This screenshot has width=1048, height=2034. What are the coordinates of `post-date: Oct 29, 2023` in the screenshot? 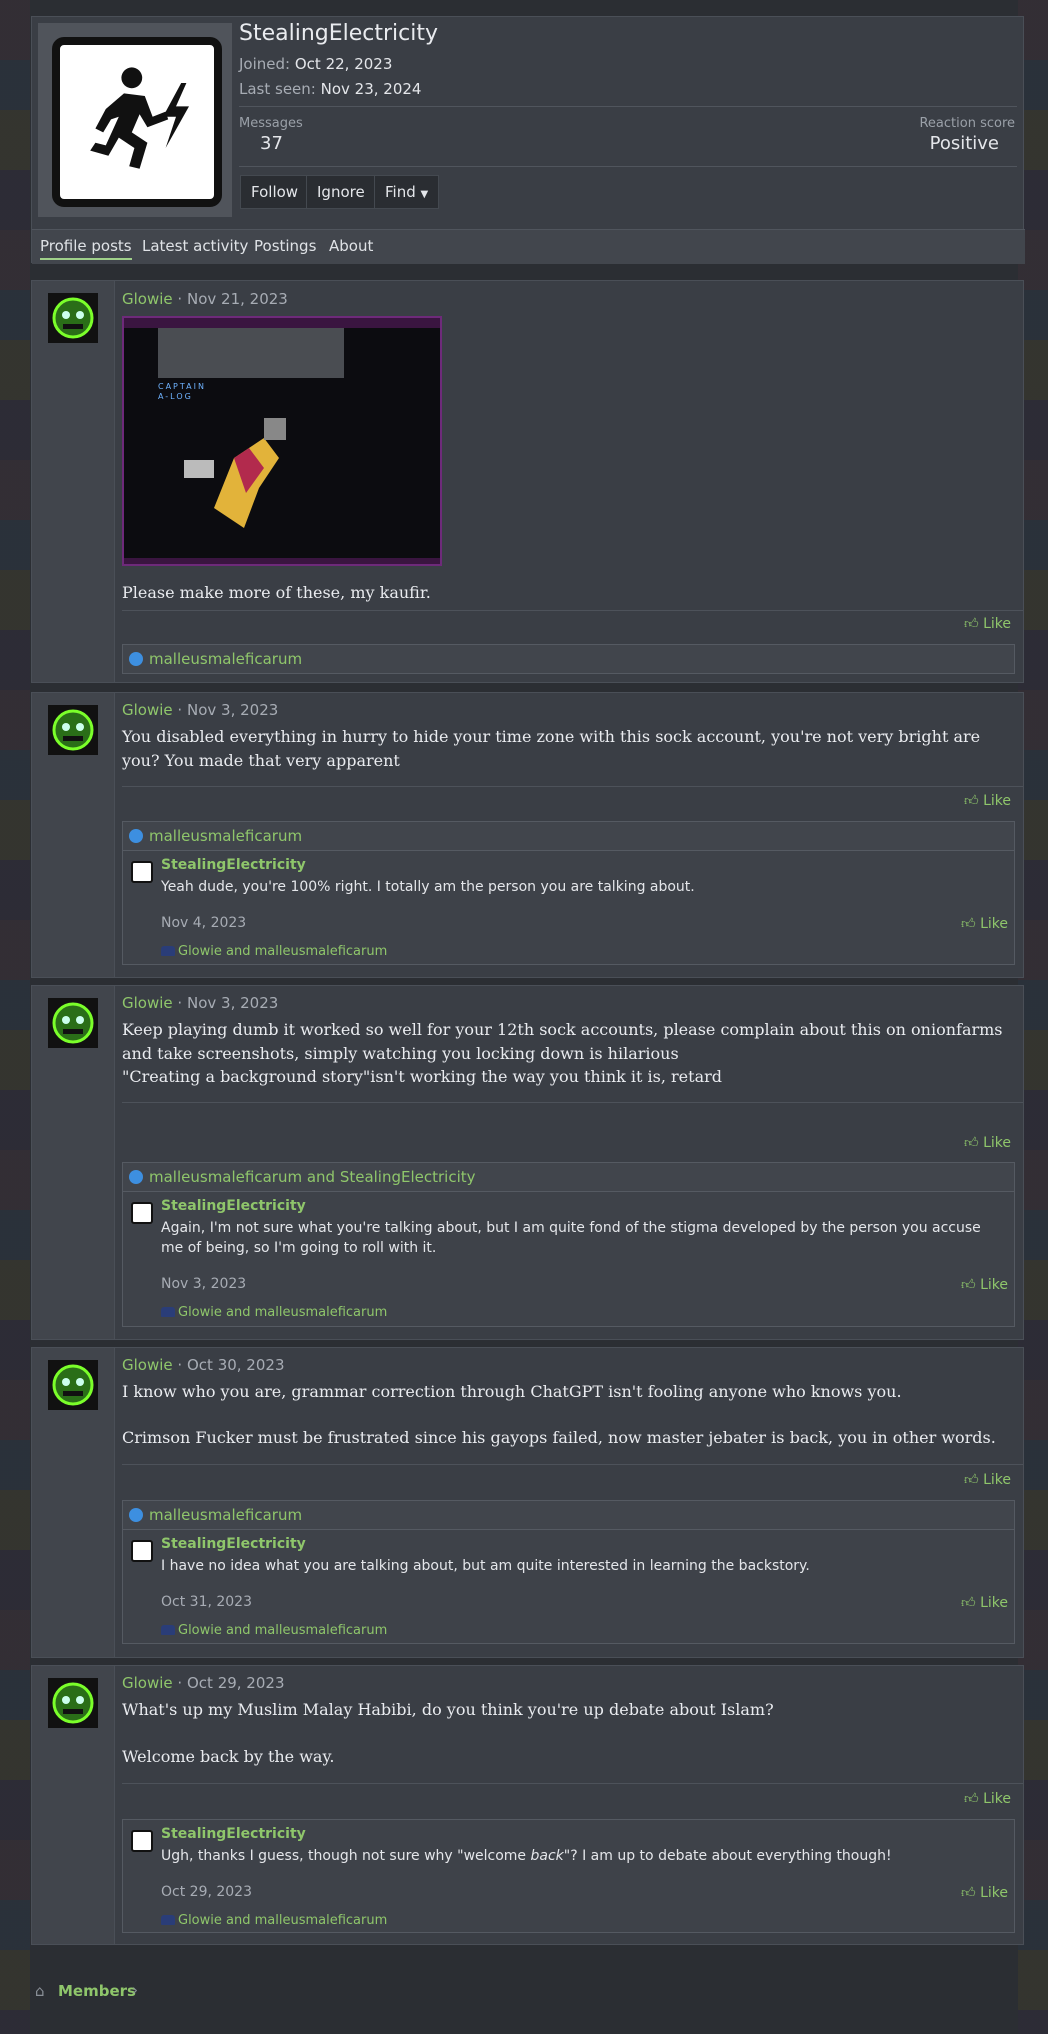 It's located at (236, 1683).